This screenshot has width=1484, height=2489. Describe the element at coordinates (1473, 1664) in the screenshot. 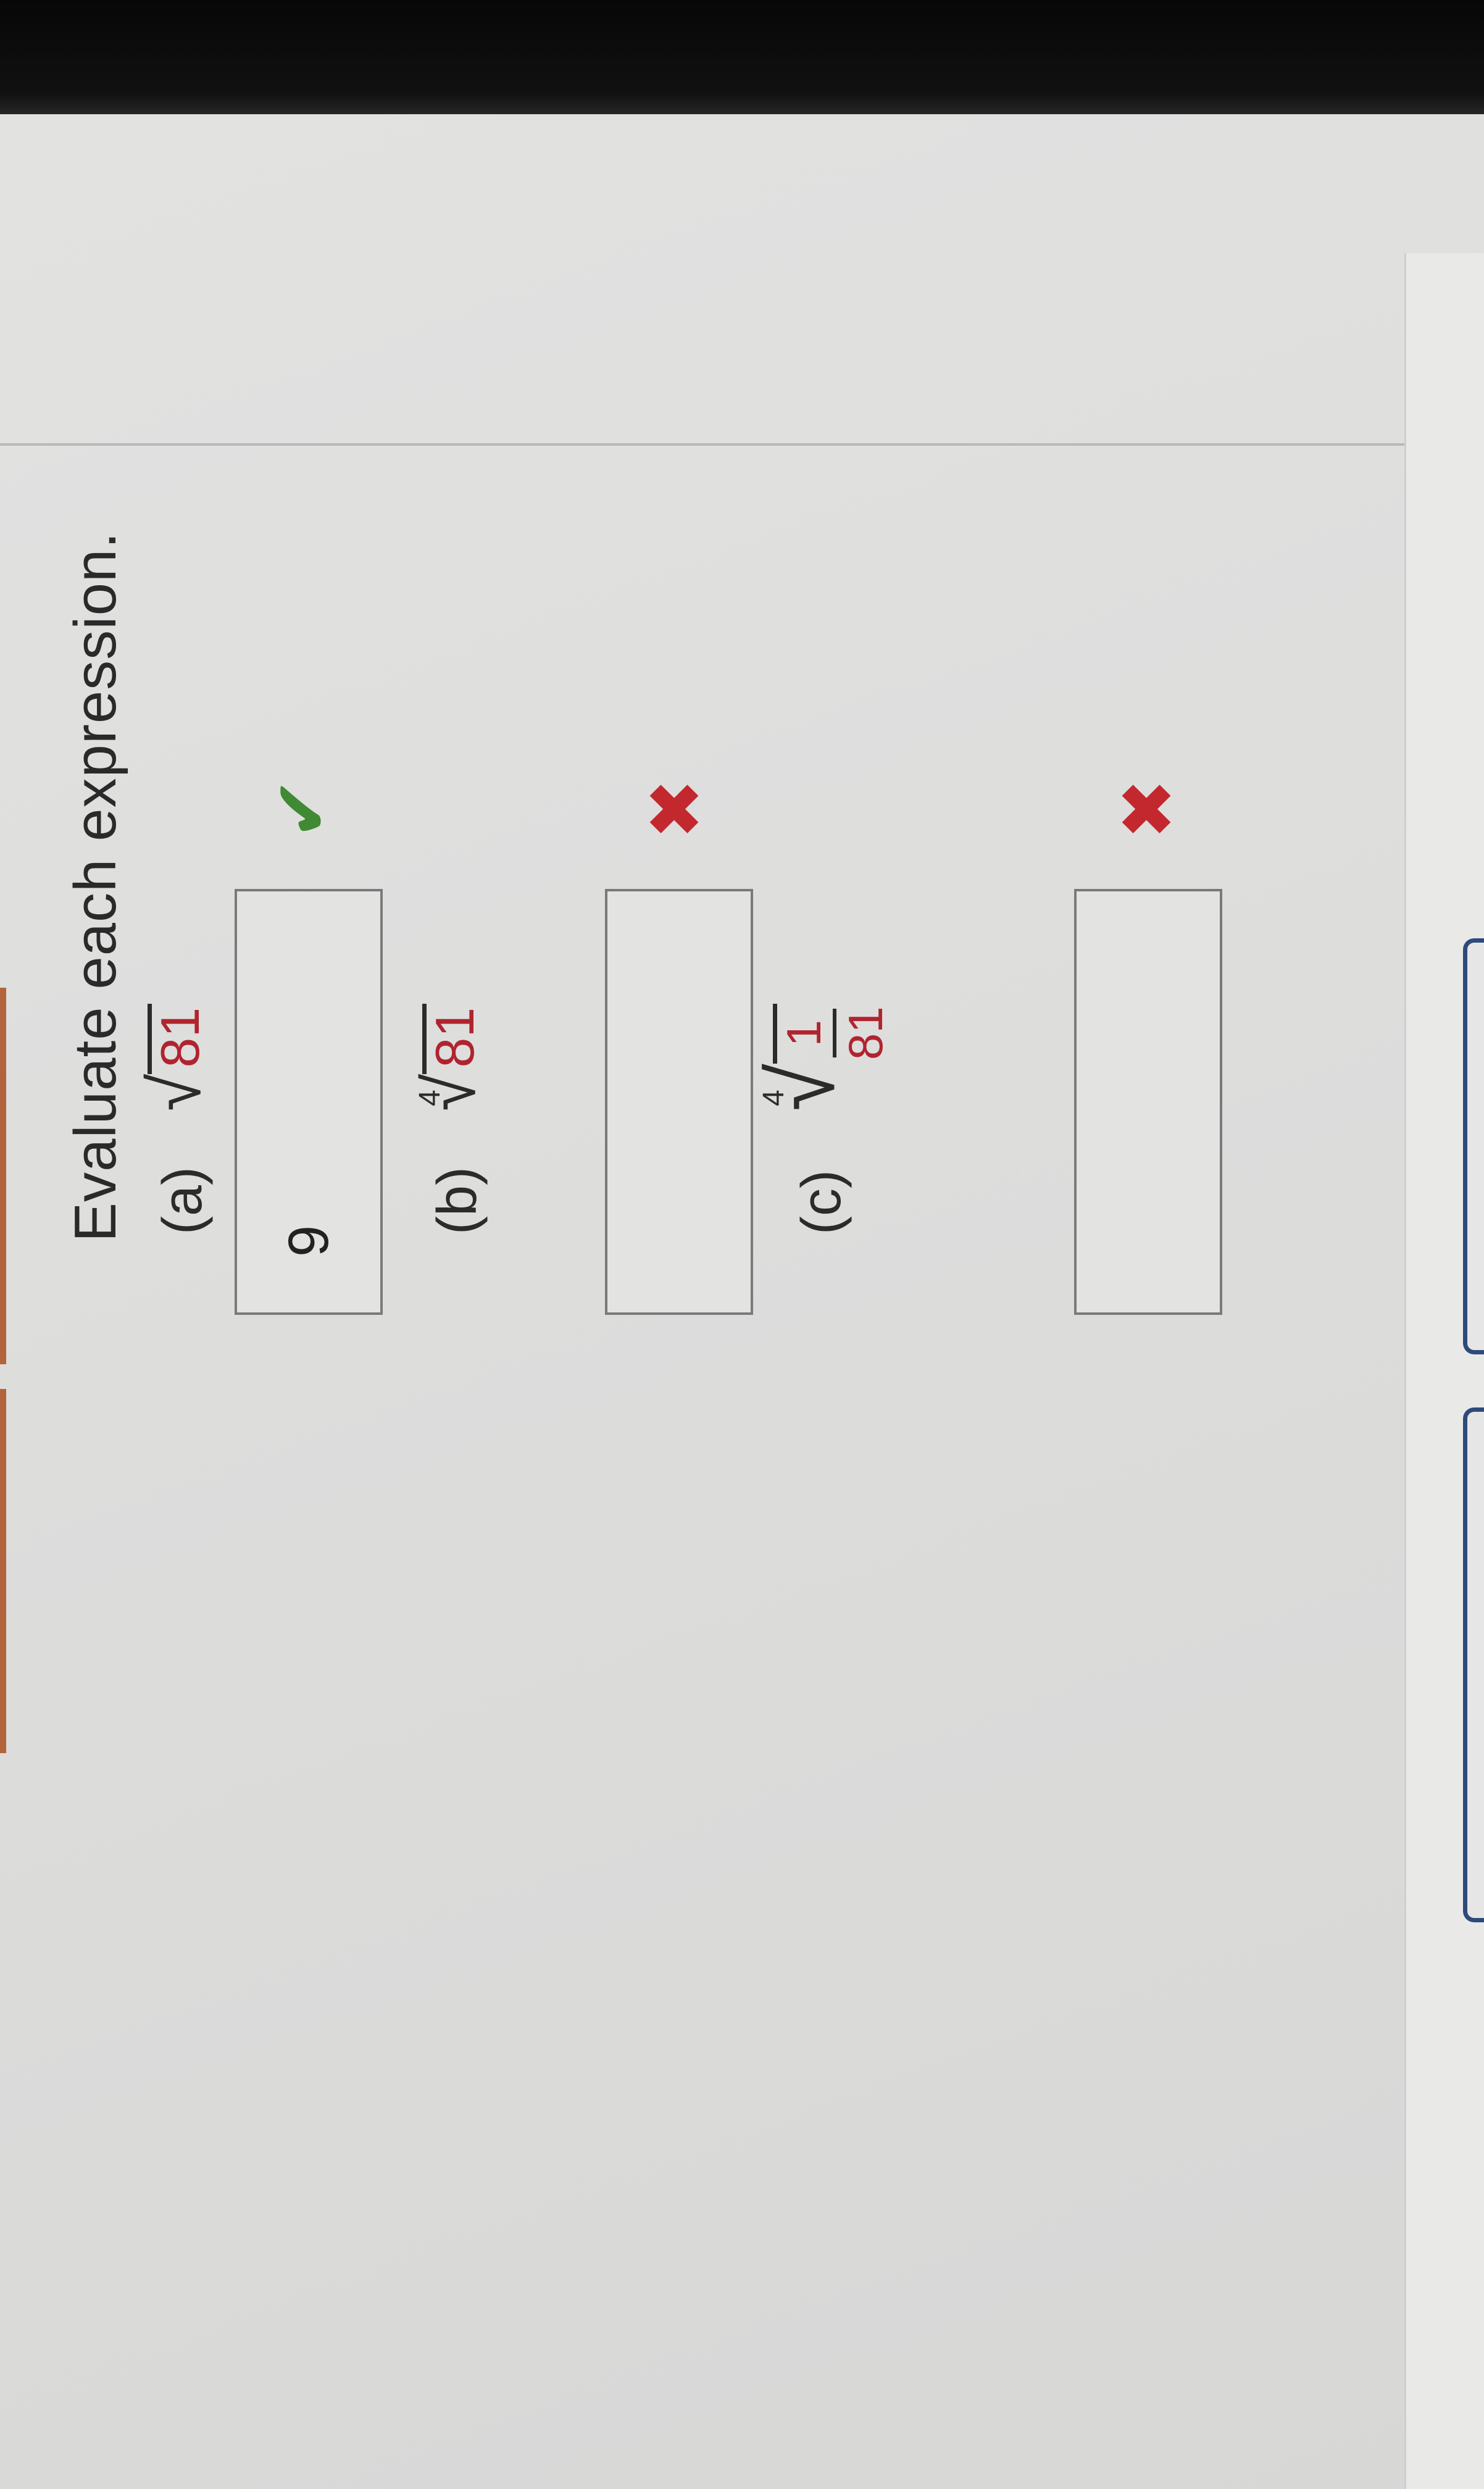

I see `side-tab-upper` at that location.